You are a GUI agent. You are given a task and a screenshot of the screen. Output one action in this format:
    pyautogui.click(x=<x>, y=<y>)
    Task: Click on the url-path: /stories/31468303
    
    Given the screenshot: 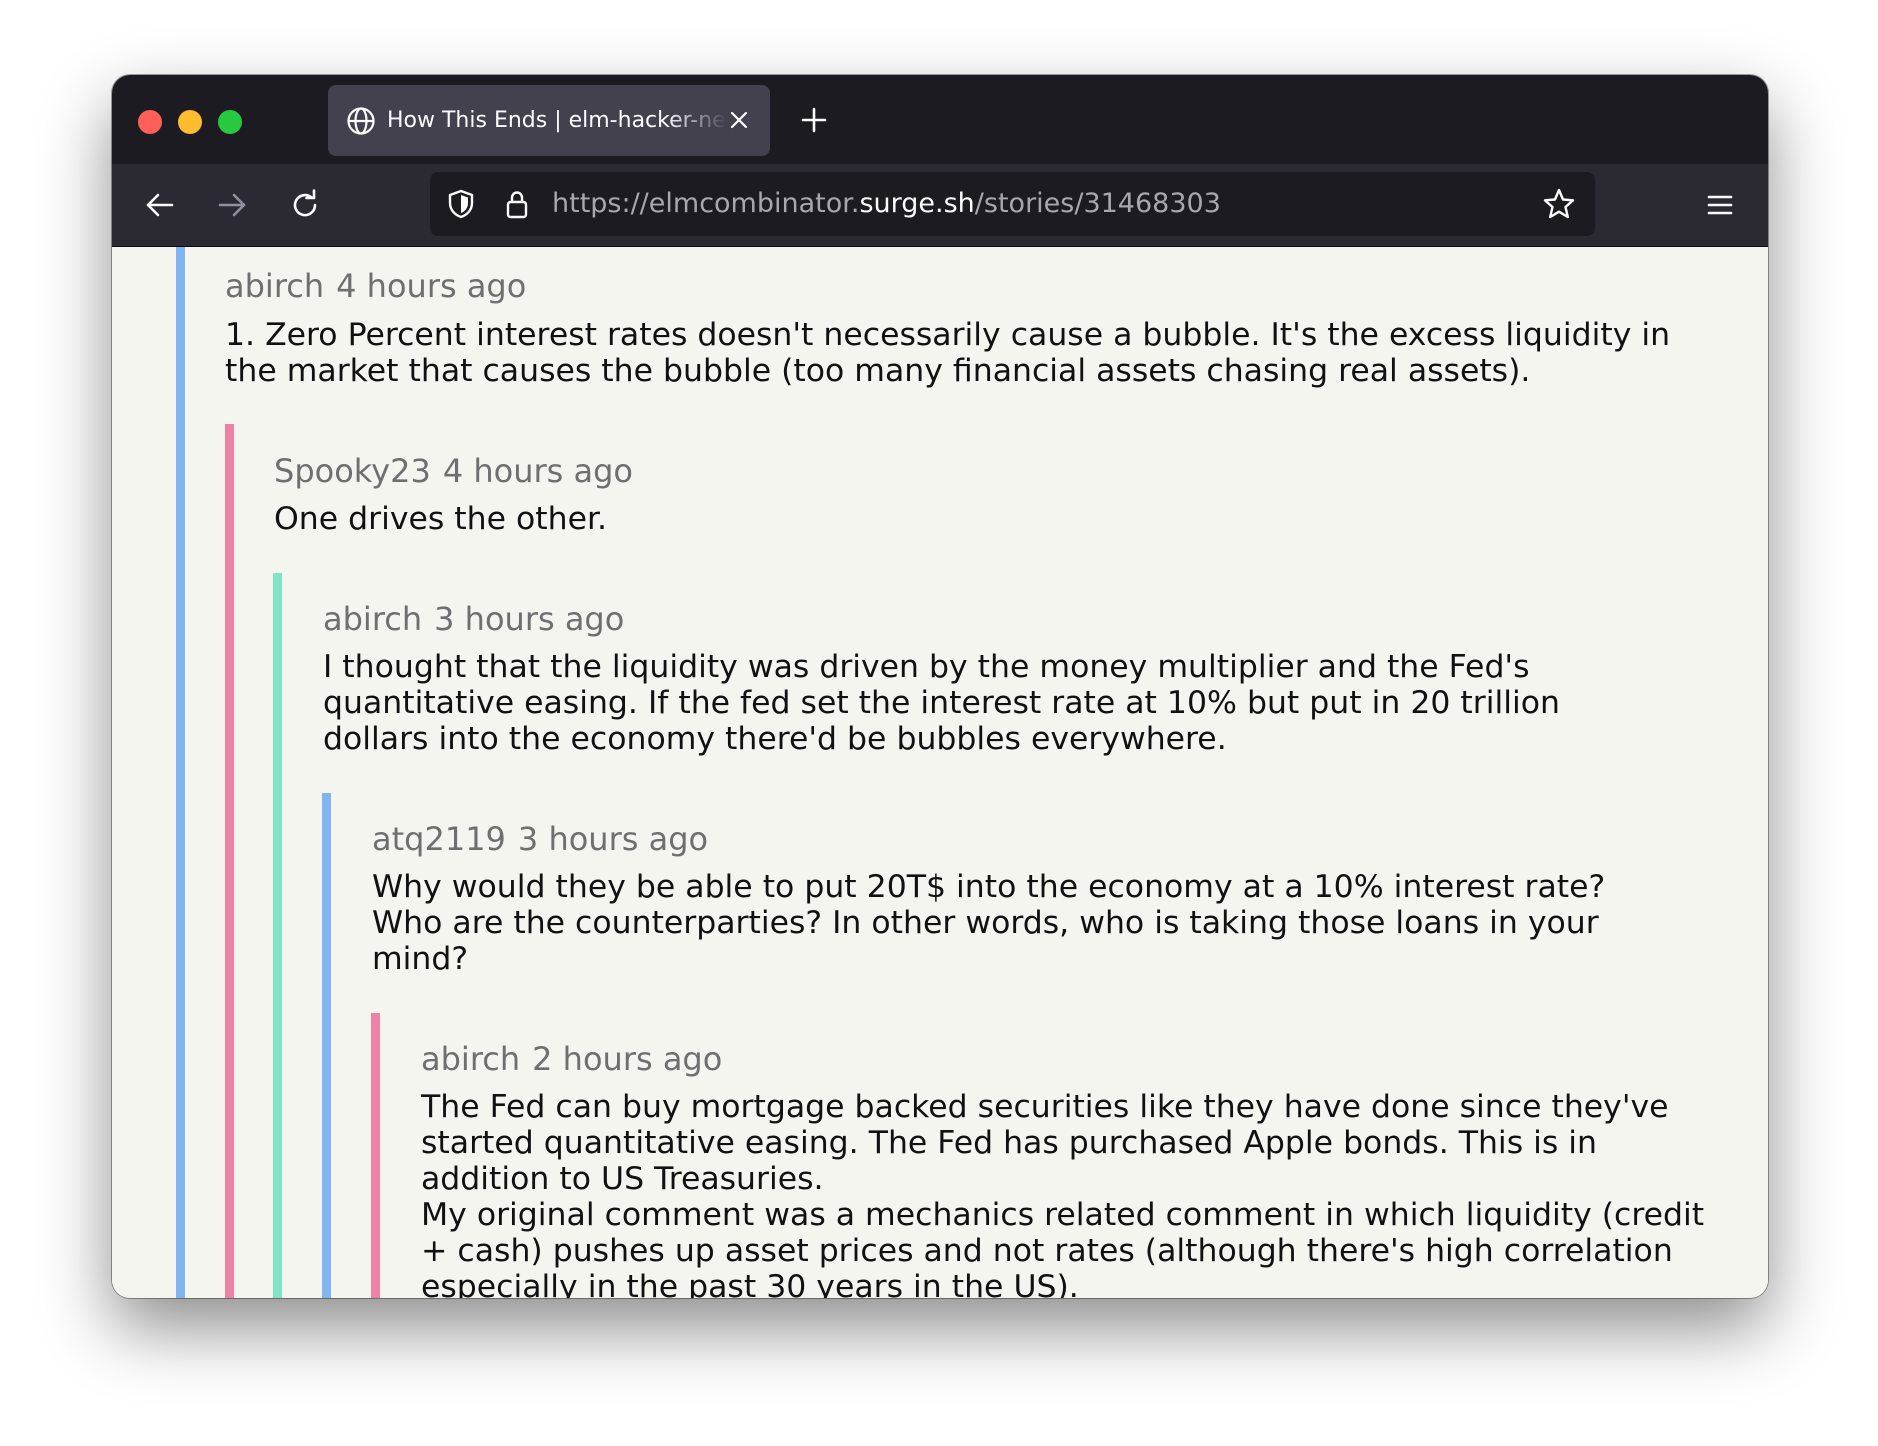 What is the action you would take?
    pyautogui.click(x=1097, y=203)
    